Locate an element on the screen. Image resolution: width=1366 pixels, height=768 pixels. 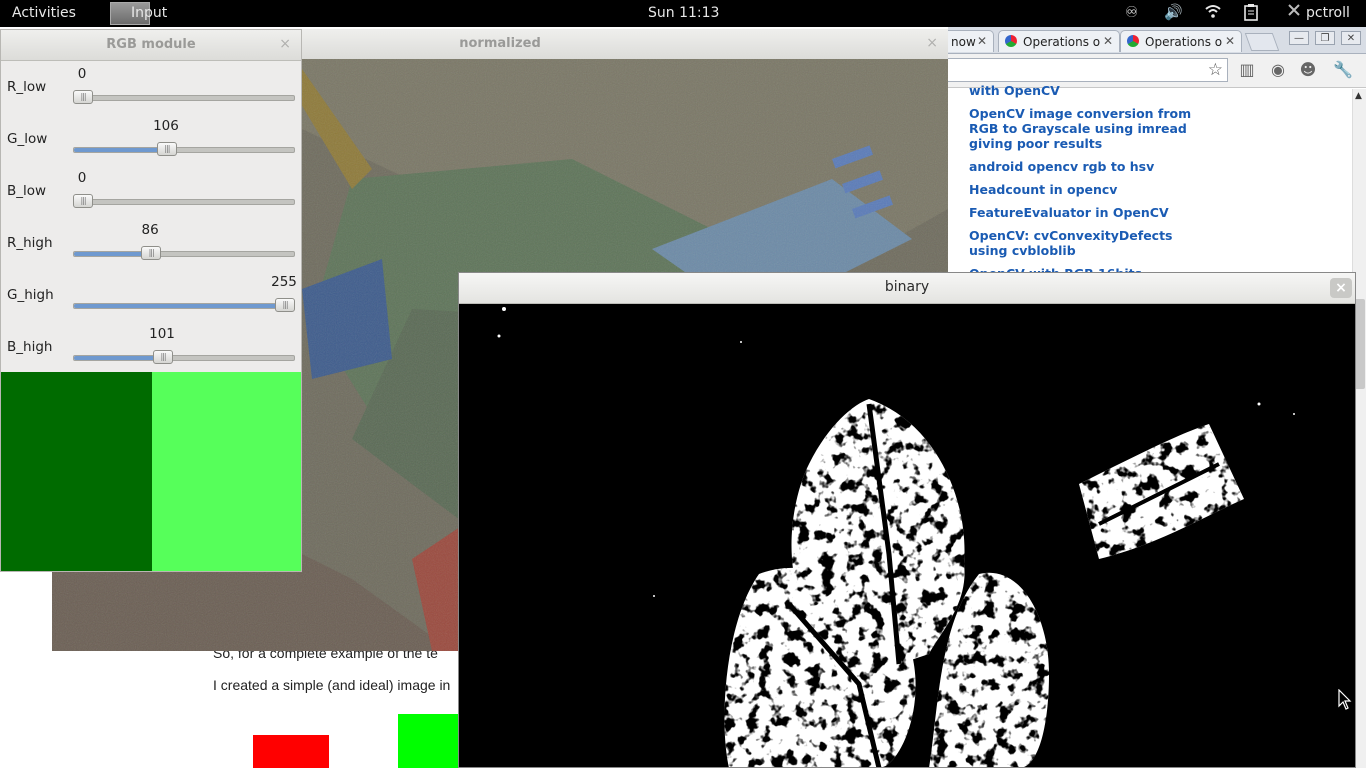
slider-value: 86 is located at coordinates (150, 230).